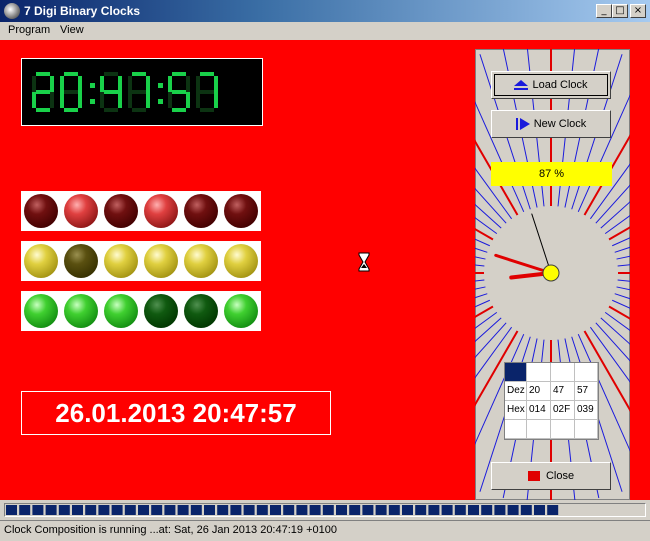 The height and width of the screenshot is (541, 650). What do you see at coordinates (586, 391) in the screenshot?
I see `table-cell: 57` at bounding box center [586, 391].